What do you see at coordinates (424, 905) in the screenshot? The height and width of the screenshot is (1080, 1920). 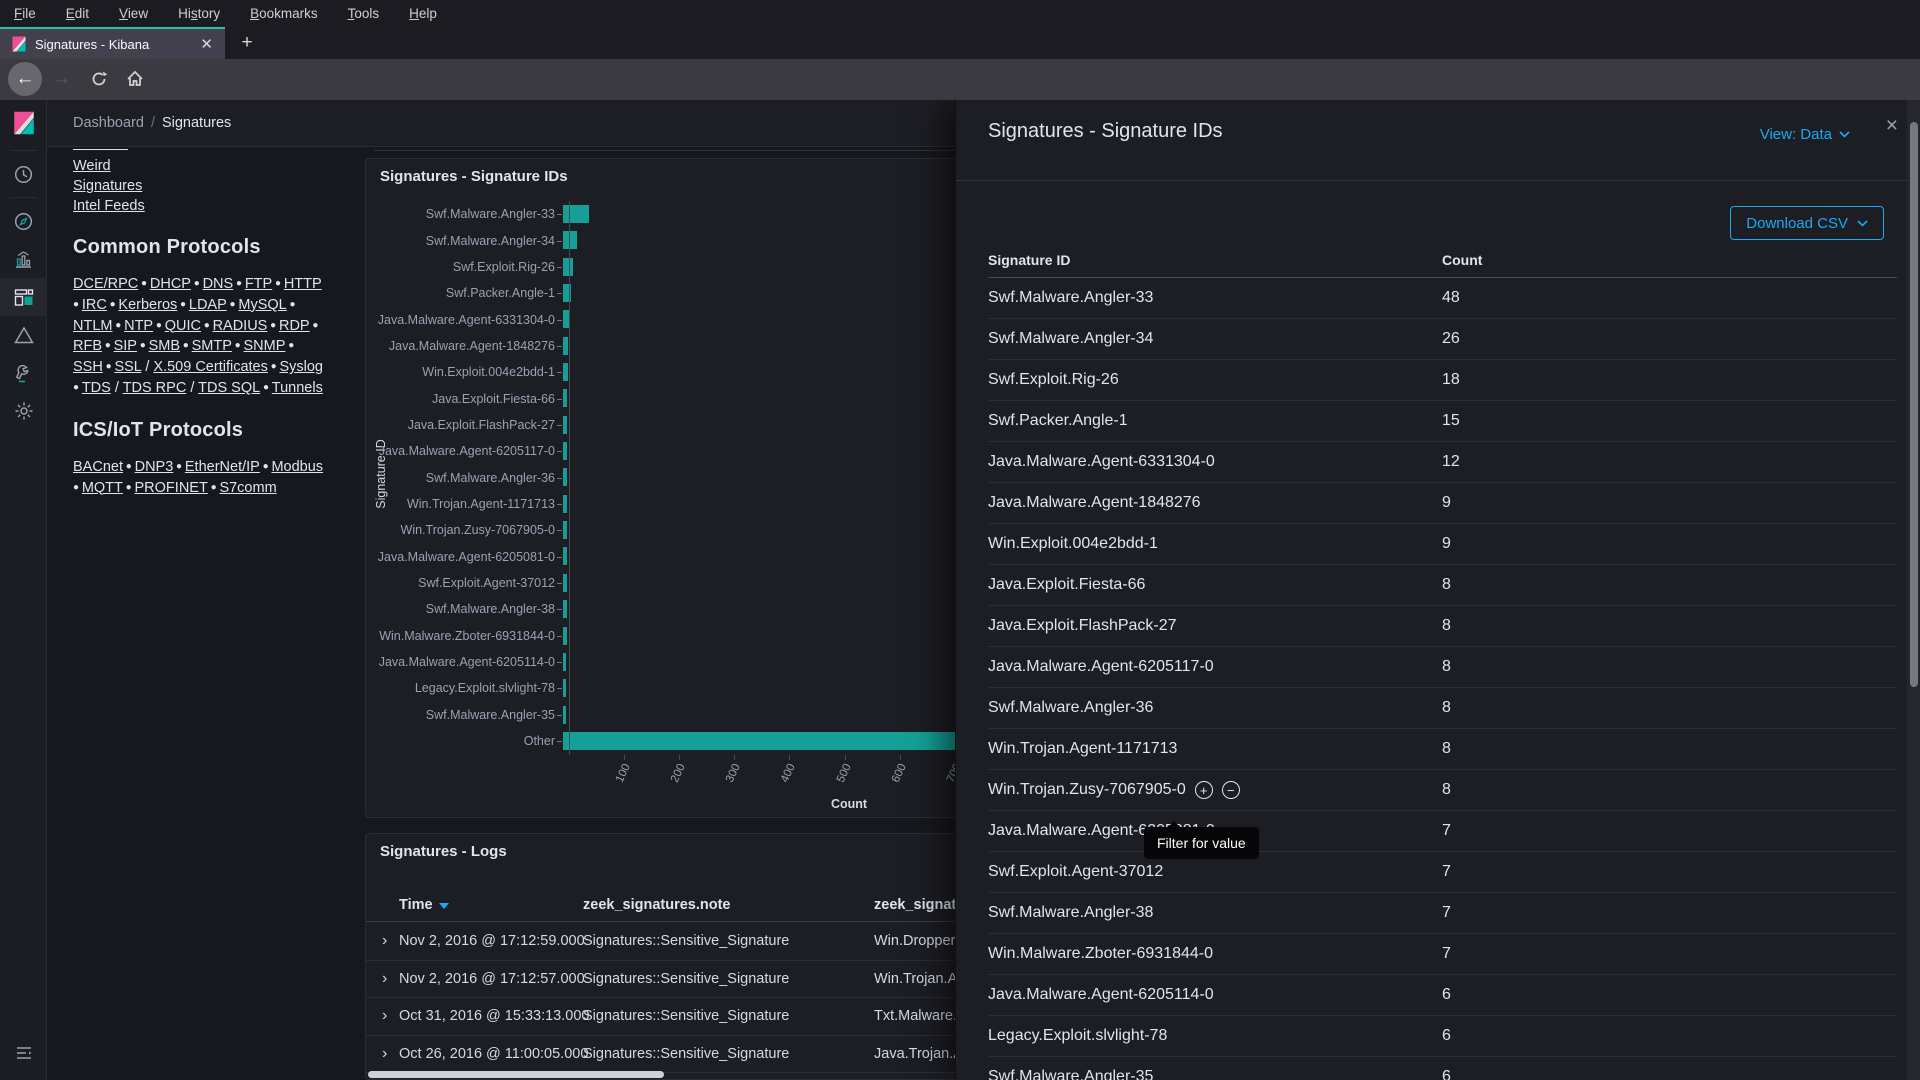 I see `logs-col-time: Time` at bounding box center [424, 905].